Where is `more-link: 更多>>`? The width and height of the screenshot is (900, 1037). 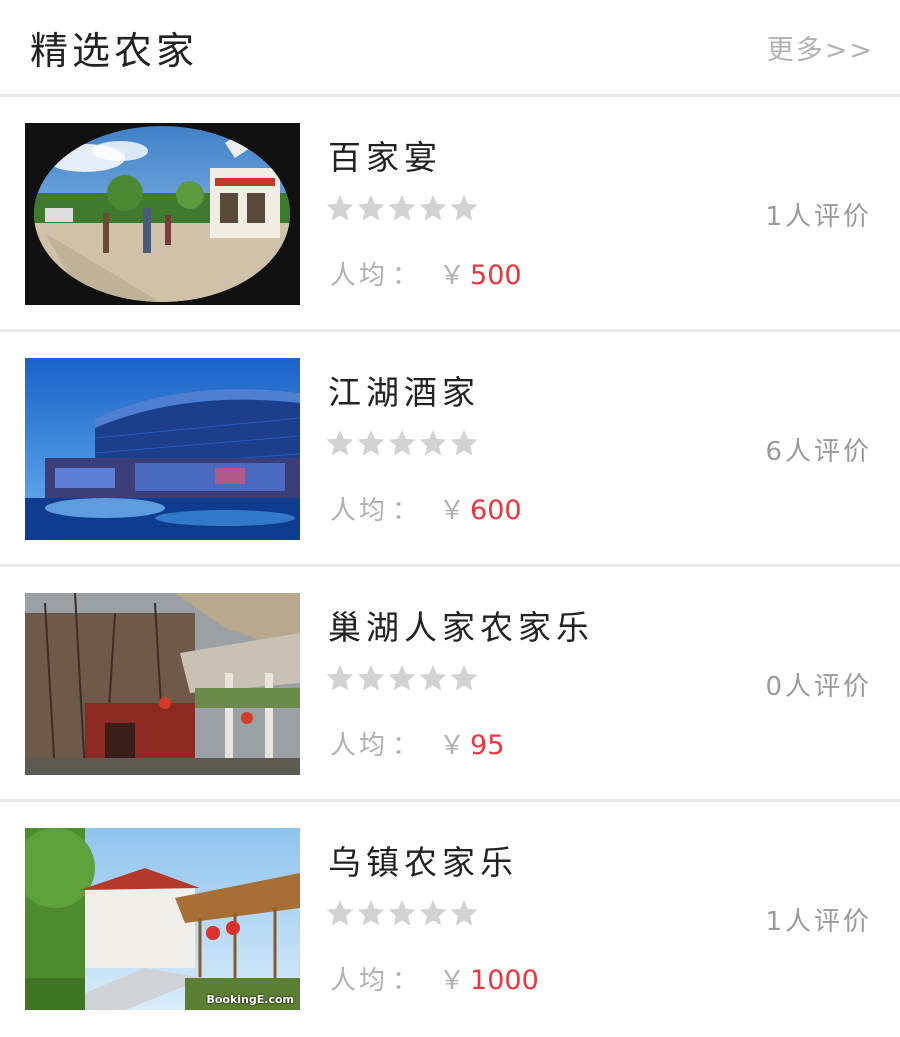 more-link: 更多>> is located at coordinates (820, 47).